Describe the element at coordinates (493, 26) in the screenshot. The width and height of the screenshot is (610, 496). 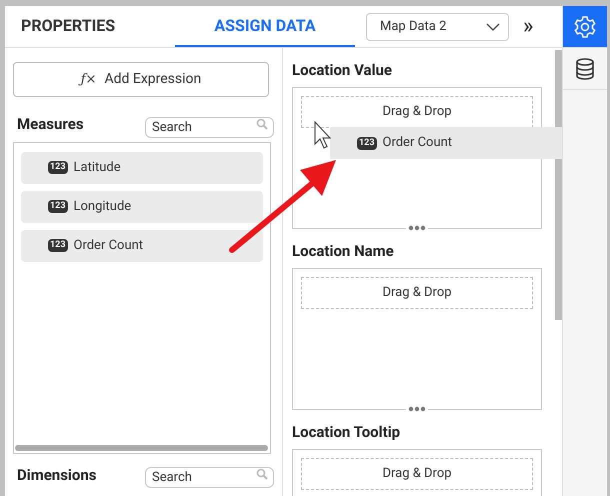
I see `chevron-down-icon` at that location.